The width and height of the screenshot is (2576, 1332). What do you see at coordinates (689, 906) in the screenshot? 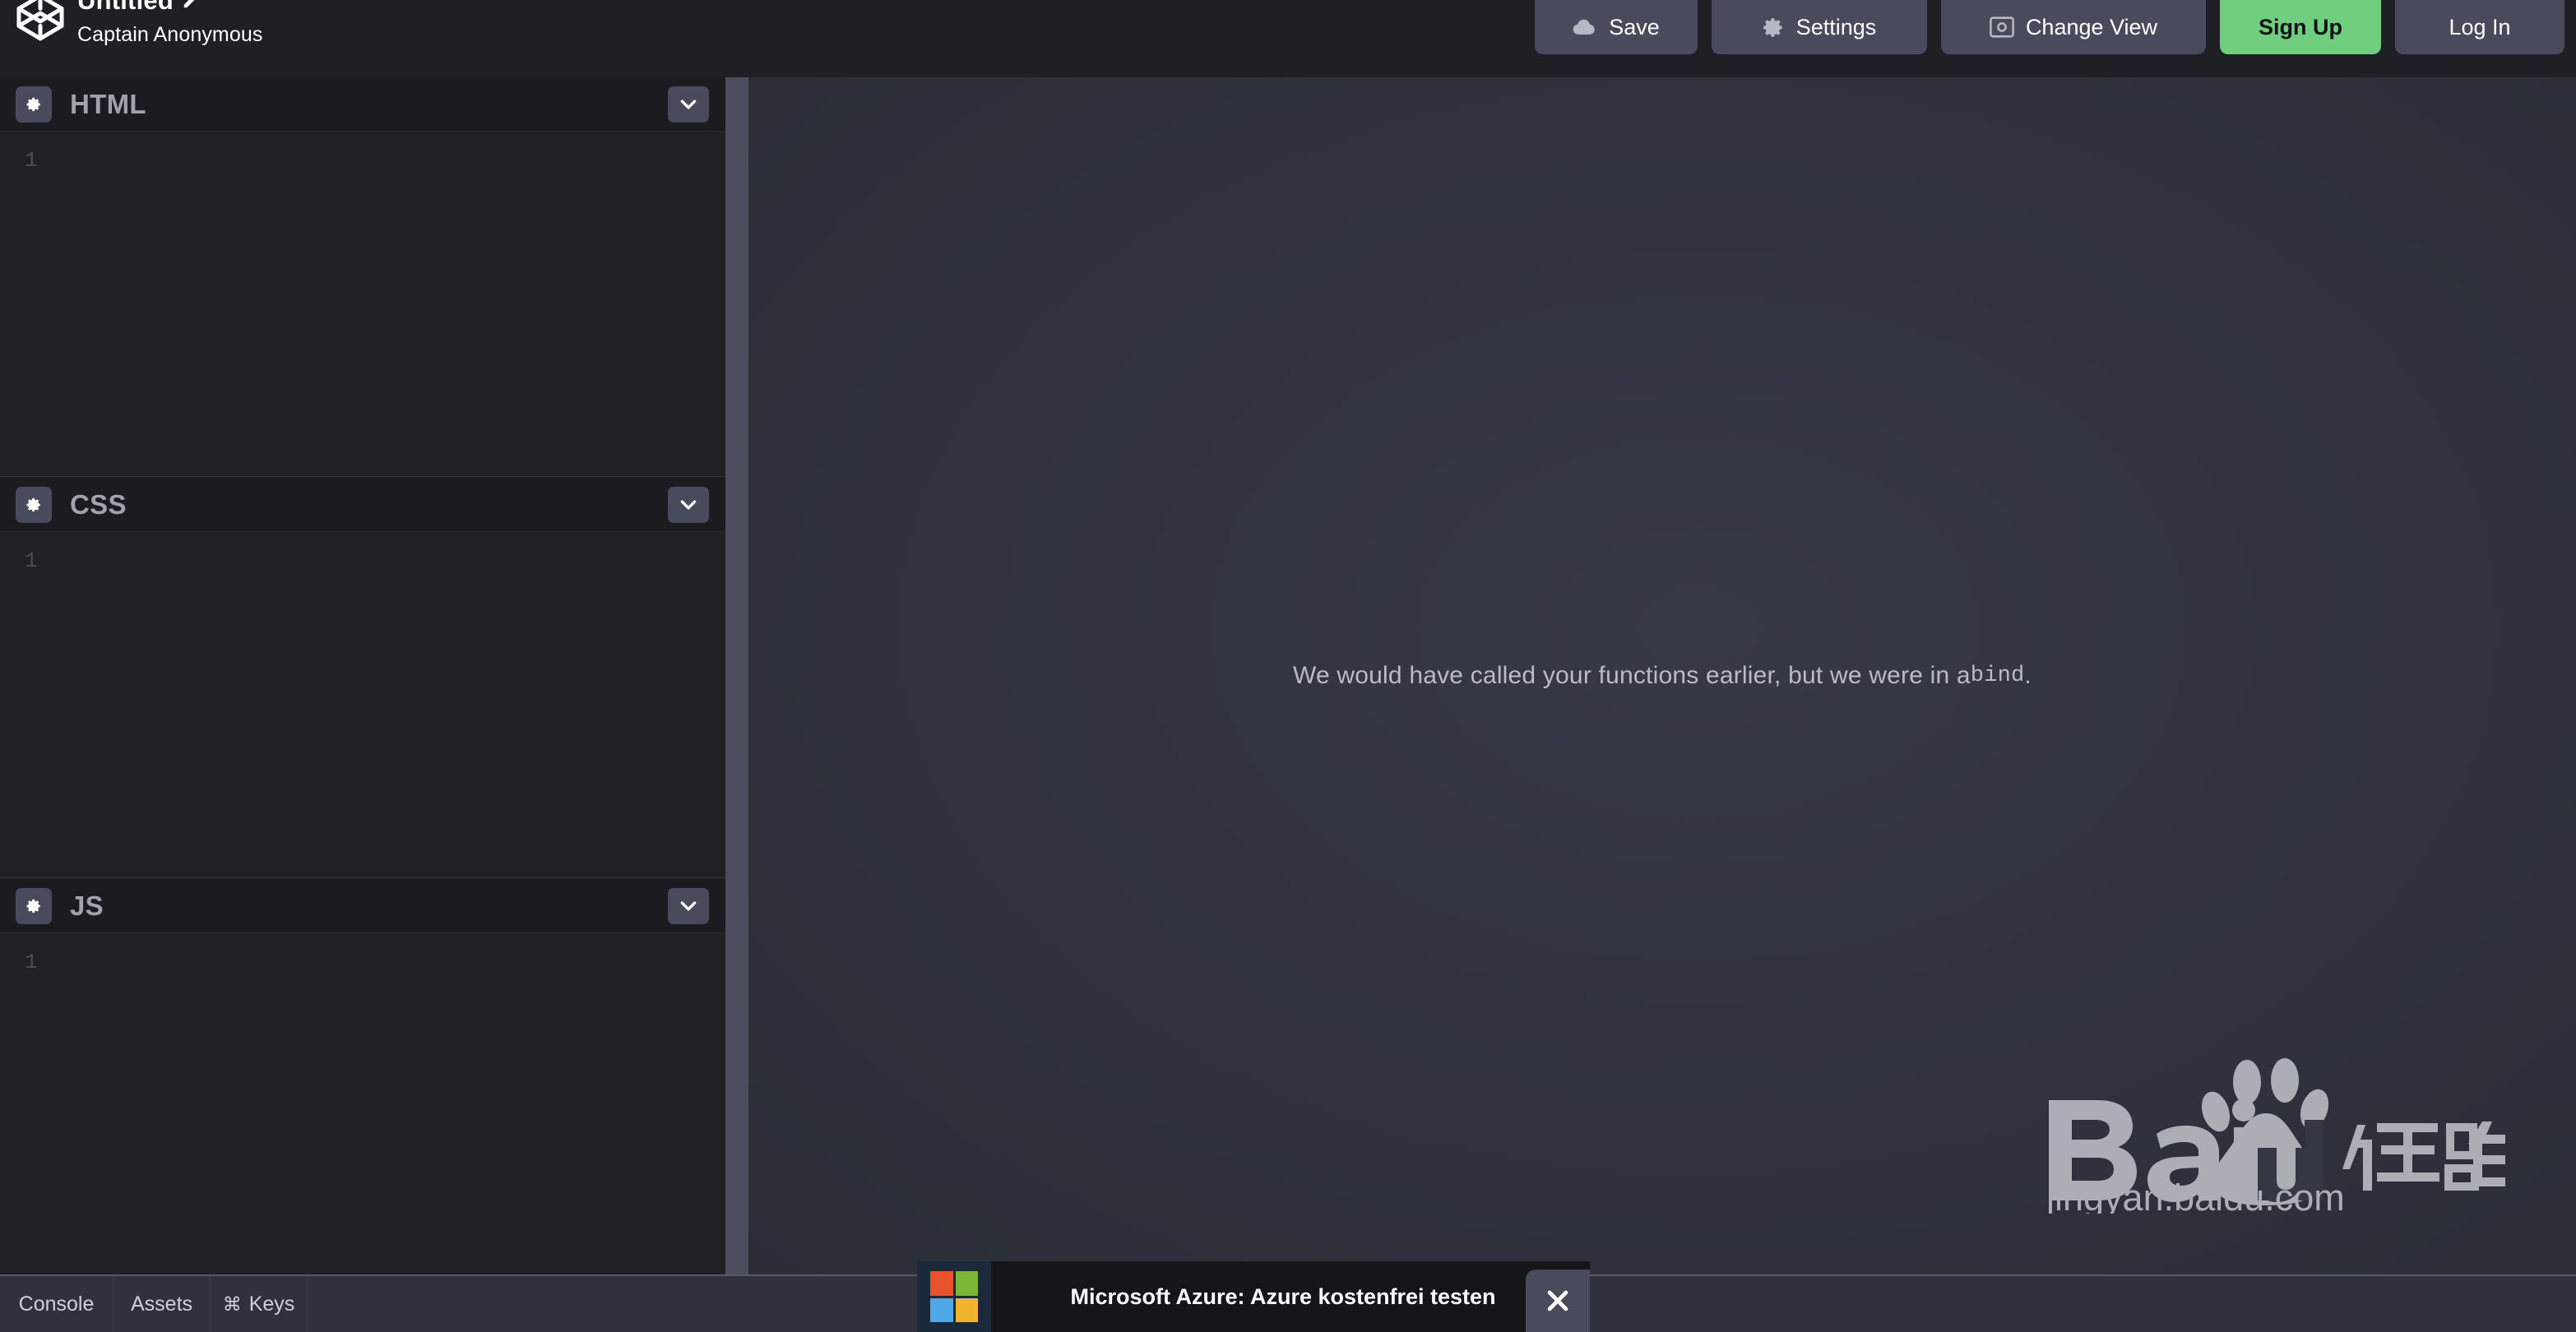
I see `js-collapse-chevron-down-icon` at bounding box center [689, 906].